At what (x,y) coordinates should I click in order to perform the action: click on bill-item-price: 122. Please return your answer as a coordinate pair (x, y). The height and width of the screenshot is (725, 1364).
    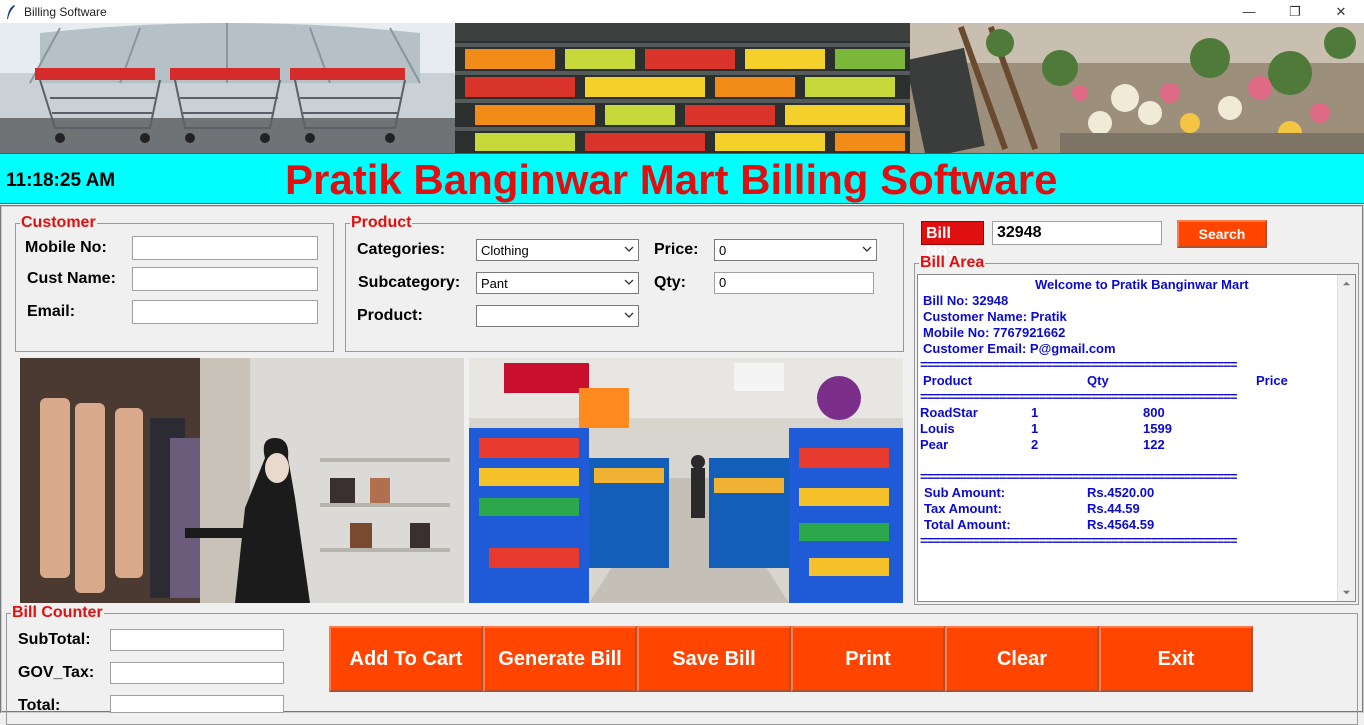
    Looking at the image, I should click on (1154, 444).